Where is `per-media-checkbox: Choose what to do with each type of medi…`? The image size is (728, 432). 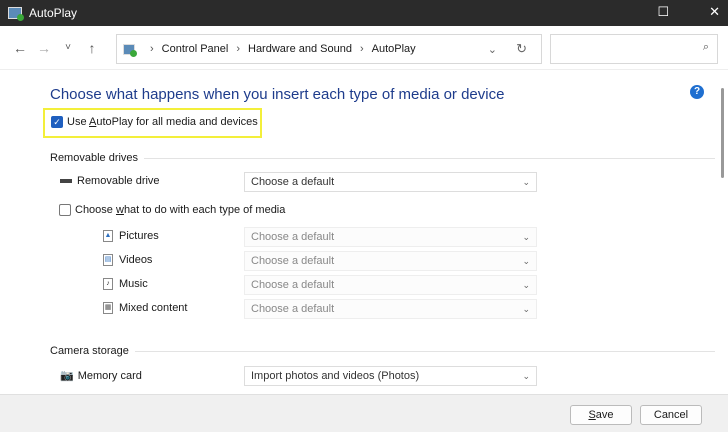 per-media-checkbox: Choose what to do with each type of medi… is located at coordinates (172, 210).